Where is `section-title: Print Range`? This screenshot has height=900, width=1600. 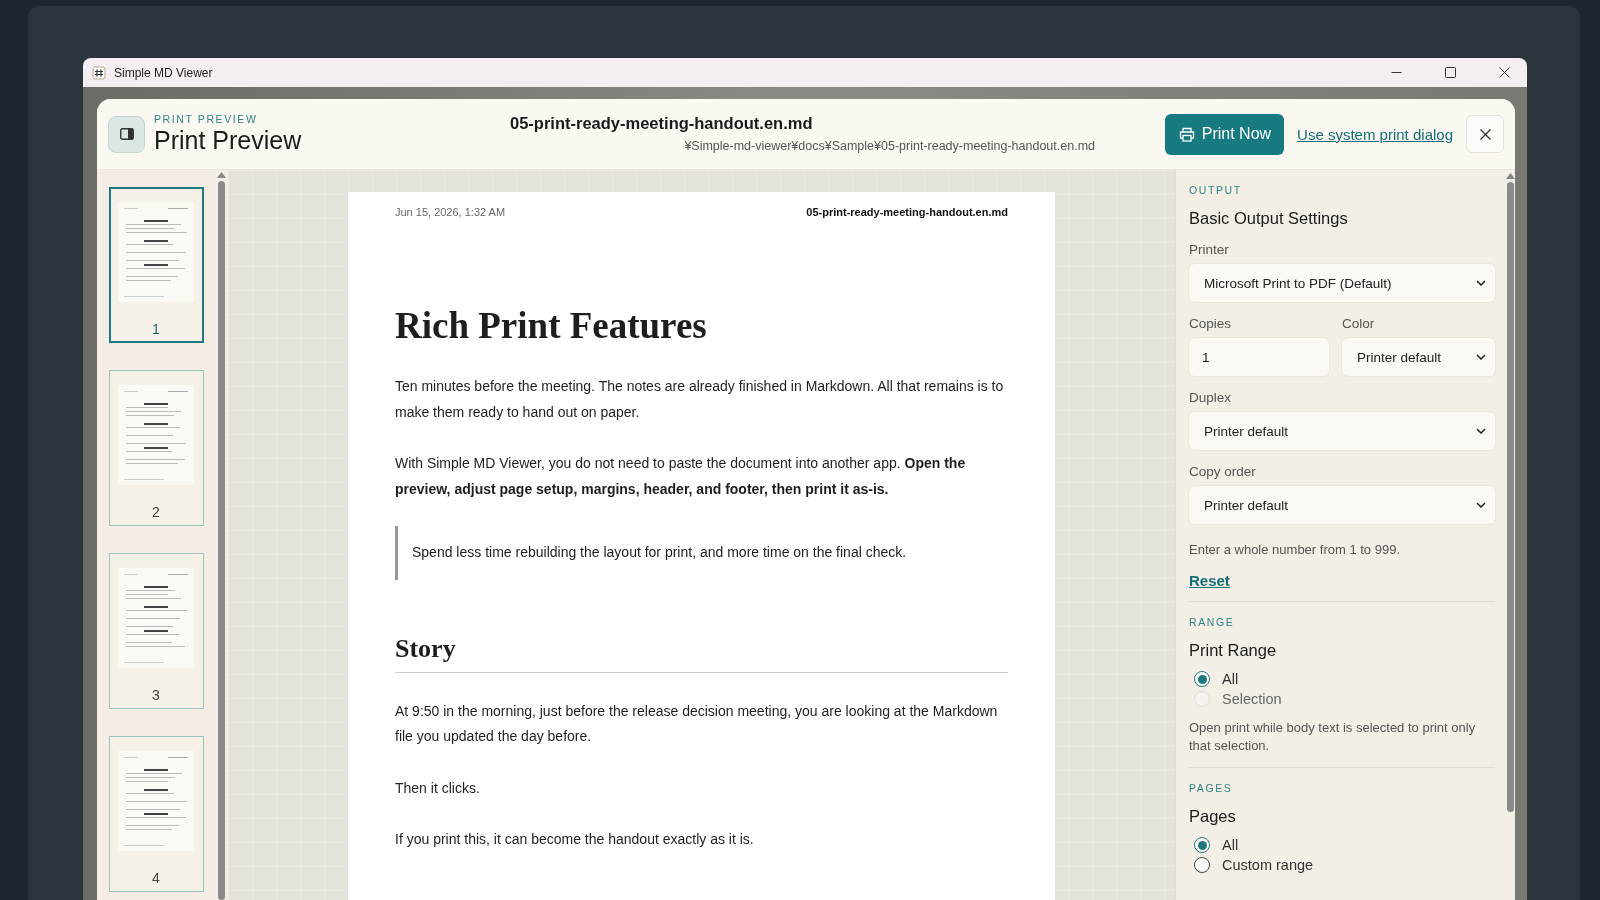
section-title: Print Range is located at coordinates (1233, 650).